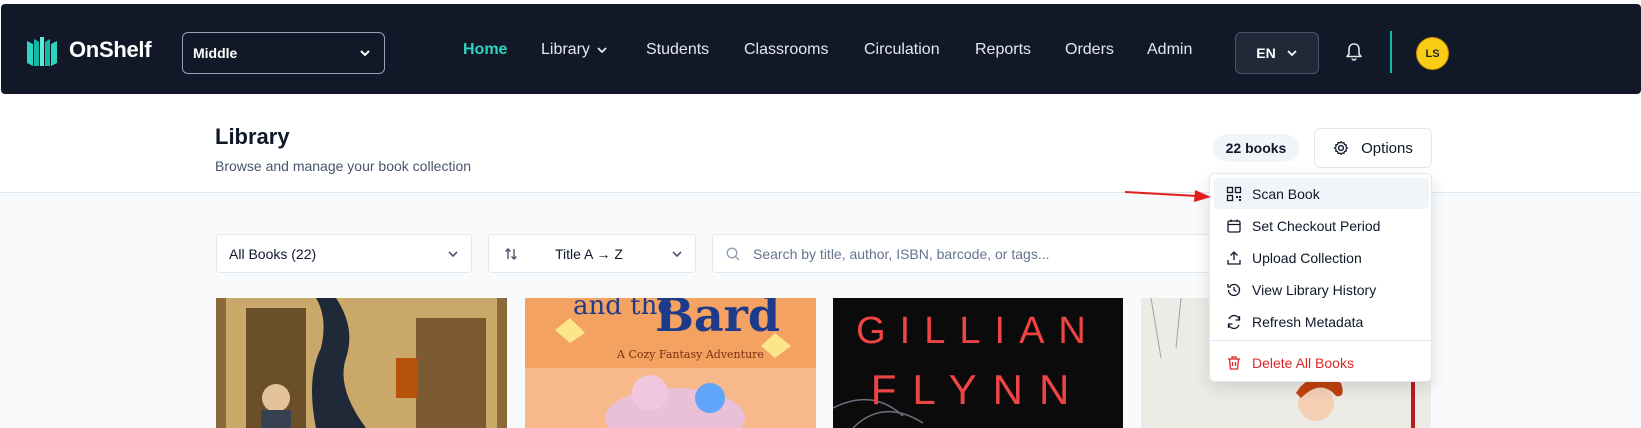 This screenshot has width=1641, height=428. I want to click on sort-value: Title A → Z, so click(589, 253).